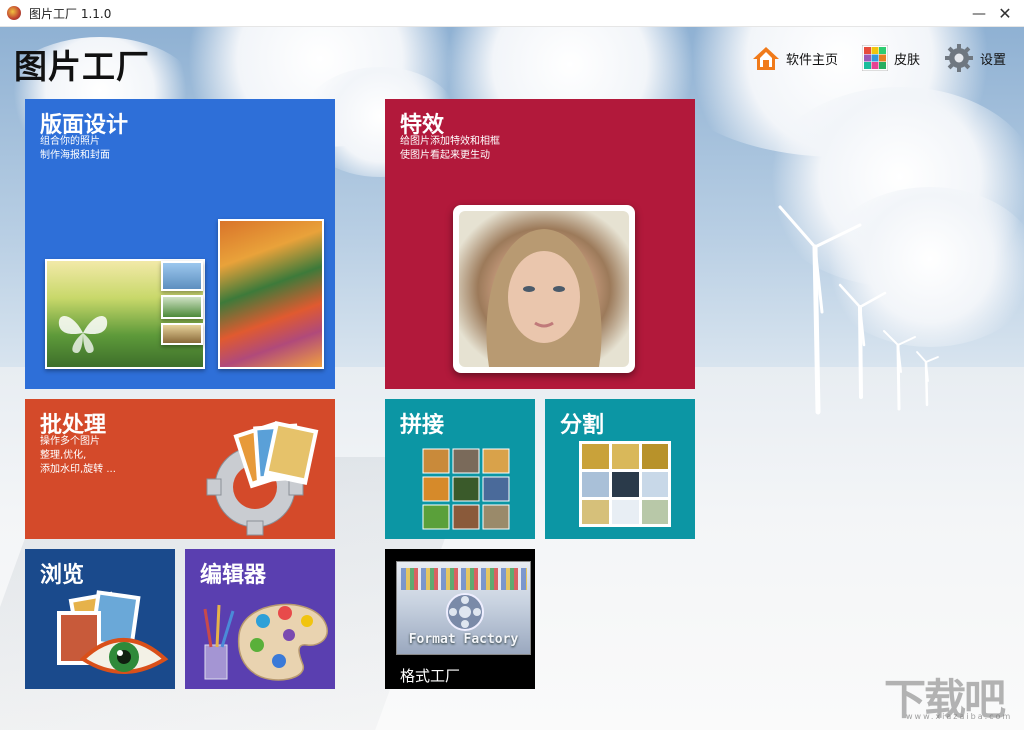 This screenshot has width=1024, height=730. I want to click on collage-image-right, so click(271, 294).